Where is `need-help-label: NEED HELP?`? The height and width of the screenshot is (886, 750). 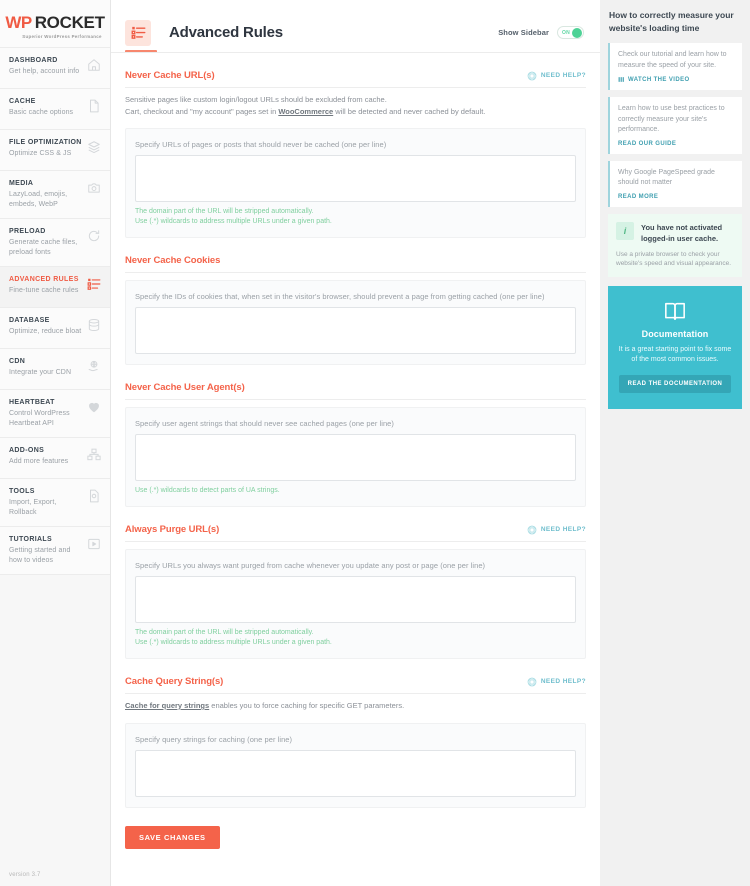 need-help-label: NEED HELP? is located at coordinates (563, 681).